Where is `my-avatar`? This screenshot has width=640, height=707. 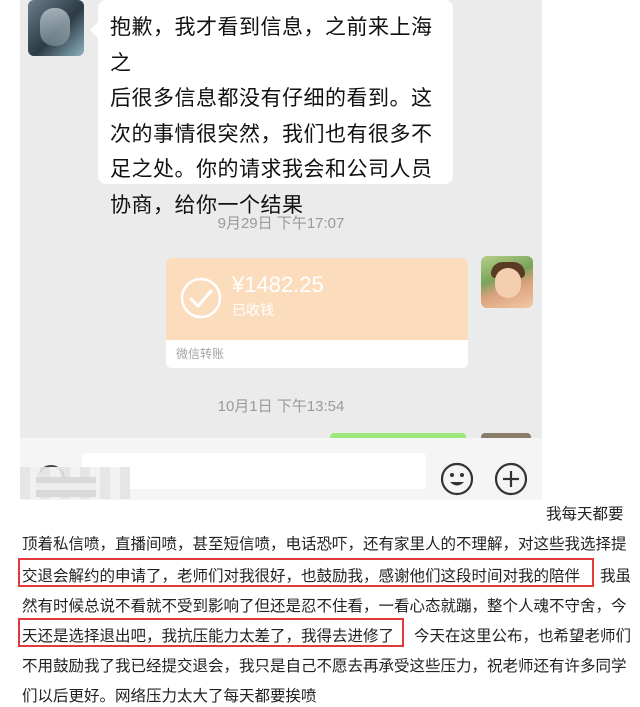
my-avatar is located at coordinates (507, 282).